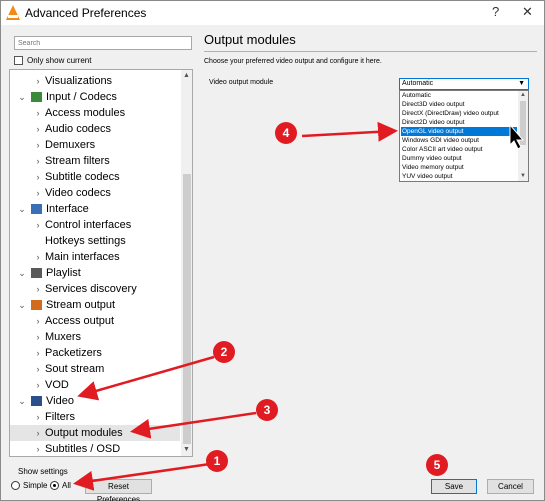 Image resolution: width=545 pixels, height=501 pixels. What do you see at coordinates (84, 433) in the screenshot?
I see `tree-item-label: Output modules` at bounding box center [84, 433].